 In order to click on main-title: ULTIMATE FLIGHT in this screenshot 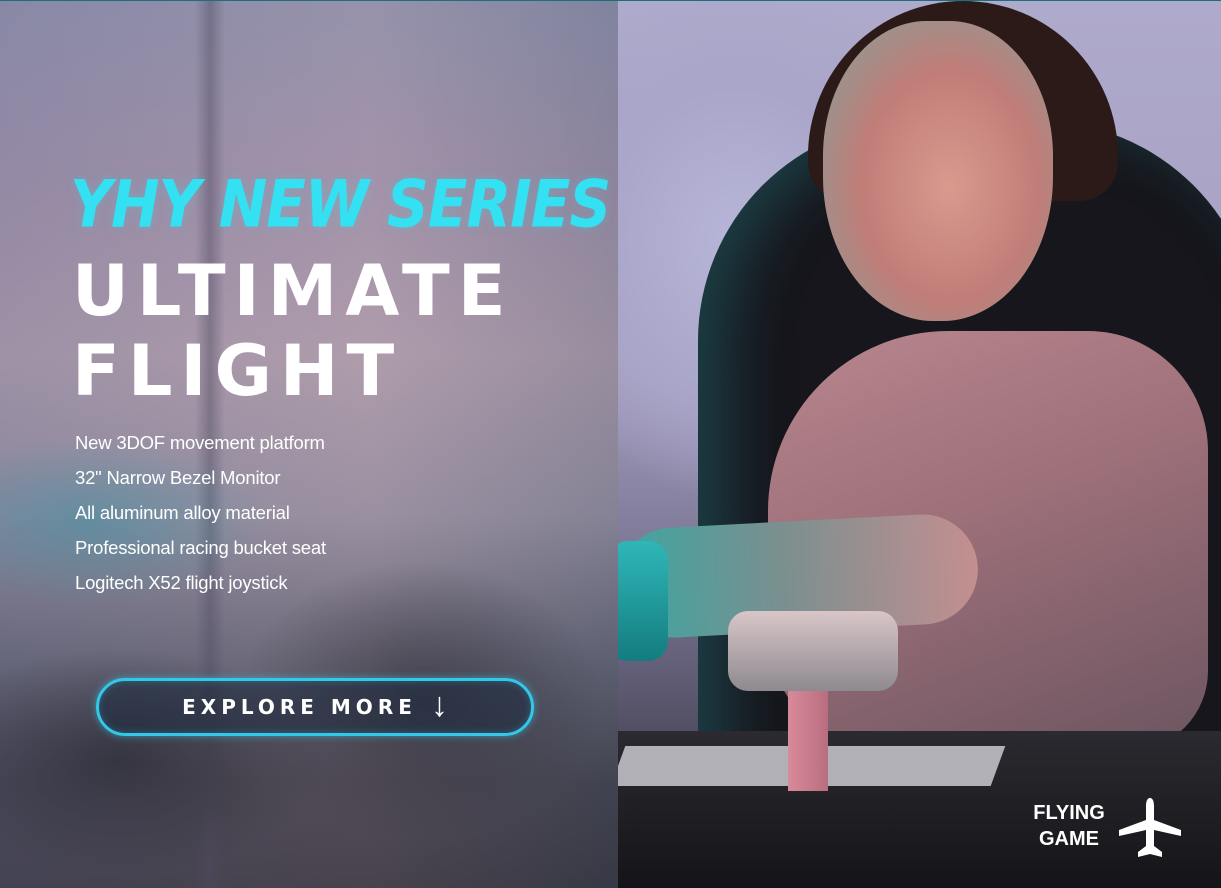, I will do `click(332, 331)`.